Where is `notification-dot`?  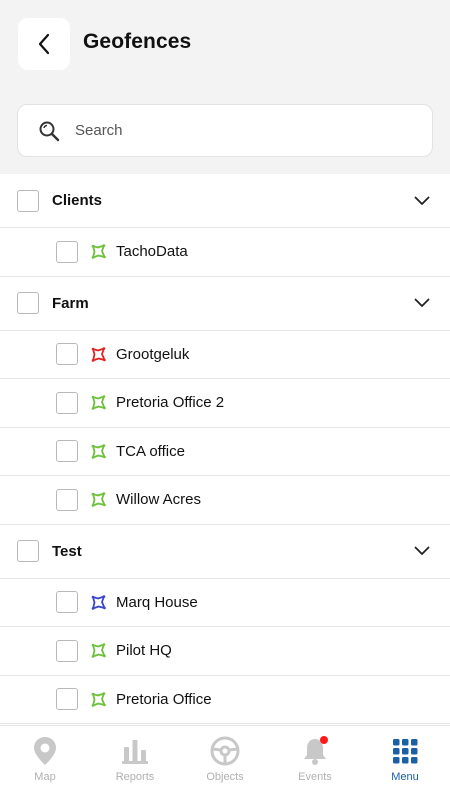 notification-dot is located at coordinates (324, 740).